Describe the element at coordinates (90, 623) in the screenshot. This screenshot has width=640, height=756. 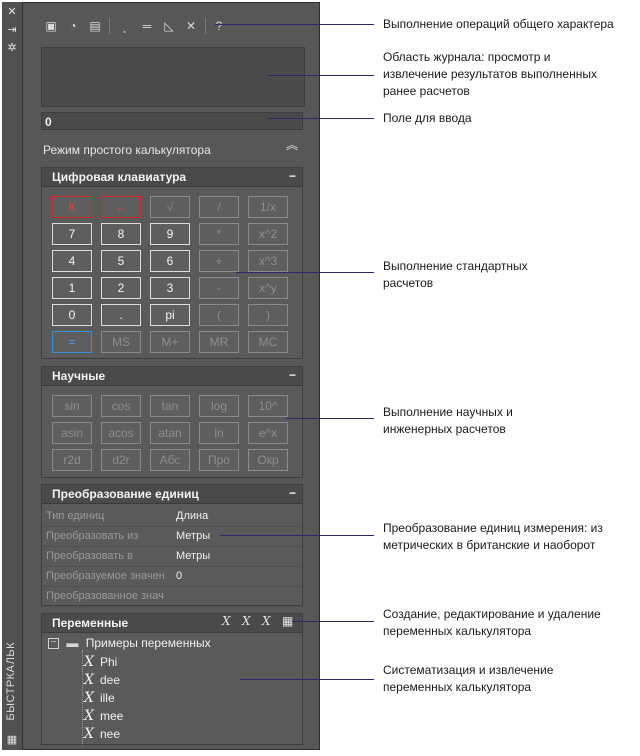
I see `variables-title: Переменные` at that location.